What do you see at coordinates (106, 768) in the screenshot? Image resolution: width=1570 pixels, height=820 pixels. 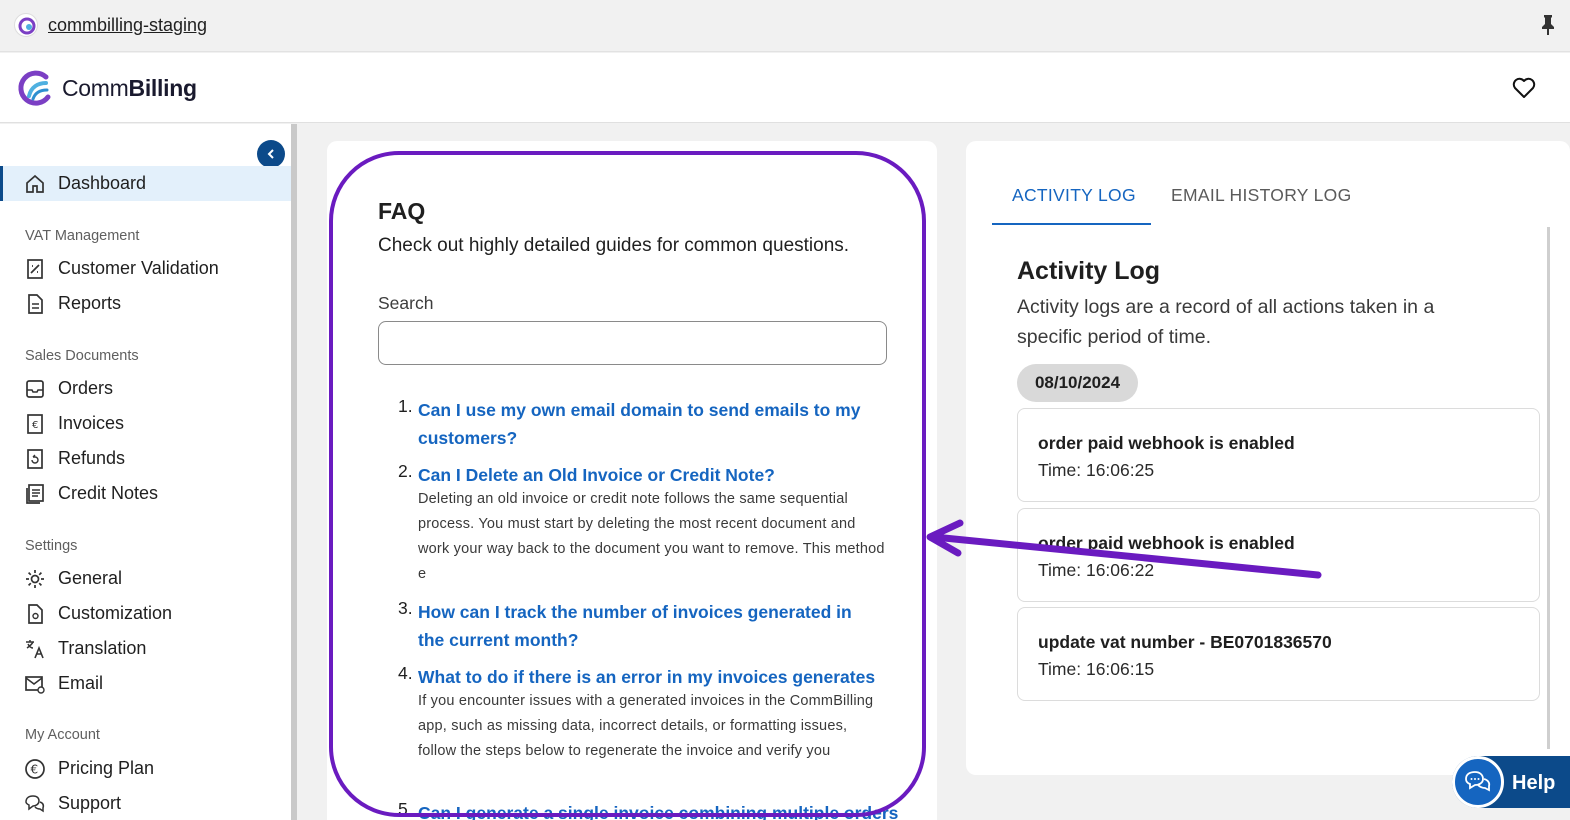 I see `sidebar-item-label: Pricing Plan` at bounding box center [106, 768].